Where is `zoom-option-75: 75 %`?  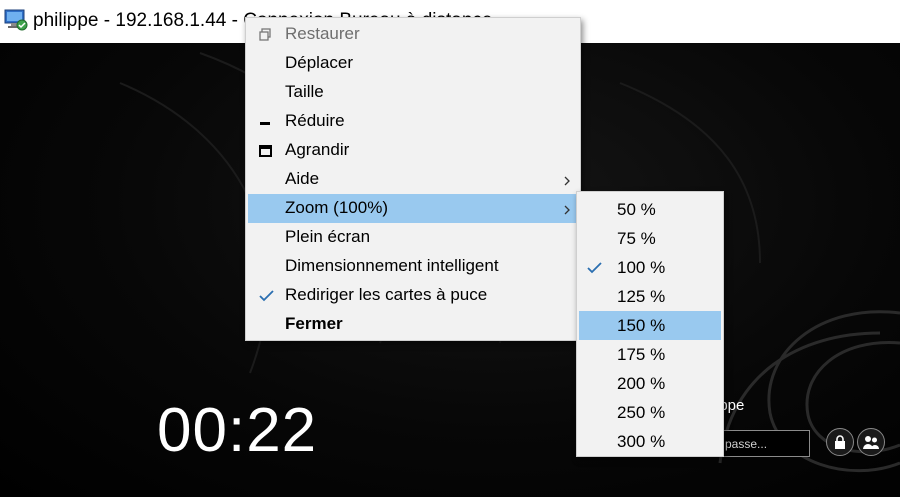 zoom-option-75: 75 % is located at coordinates (650, 238).